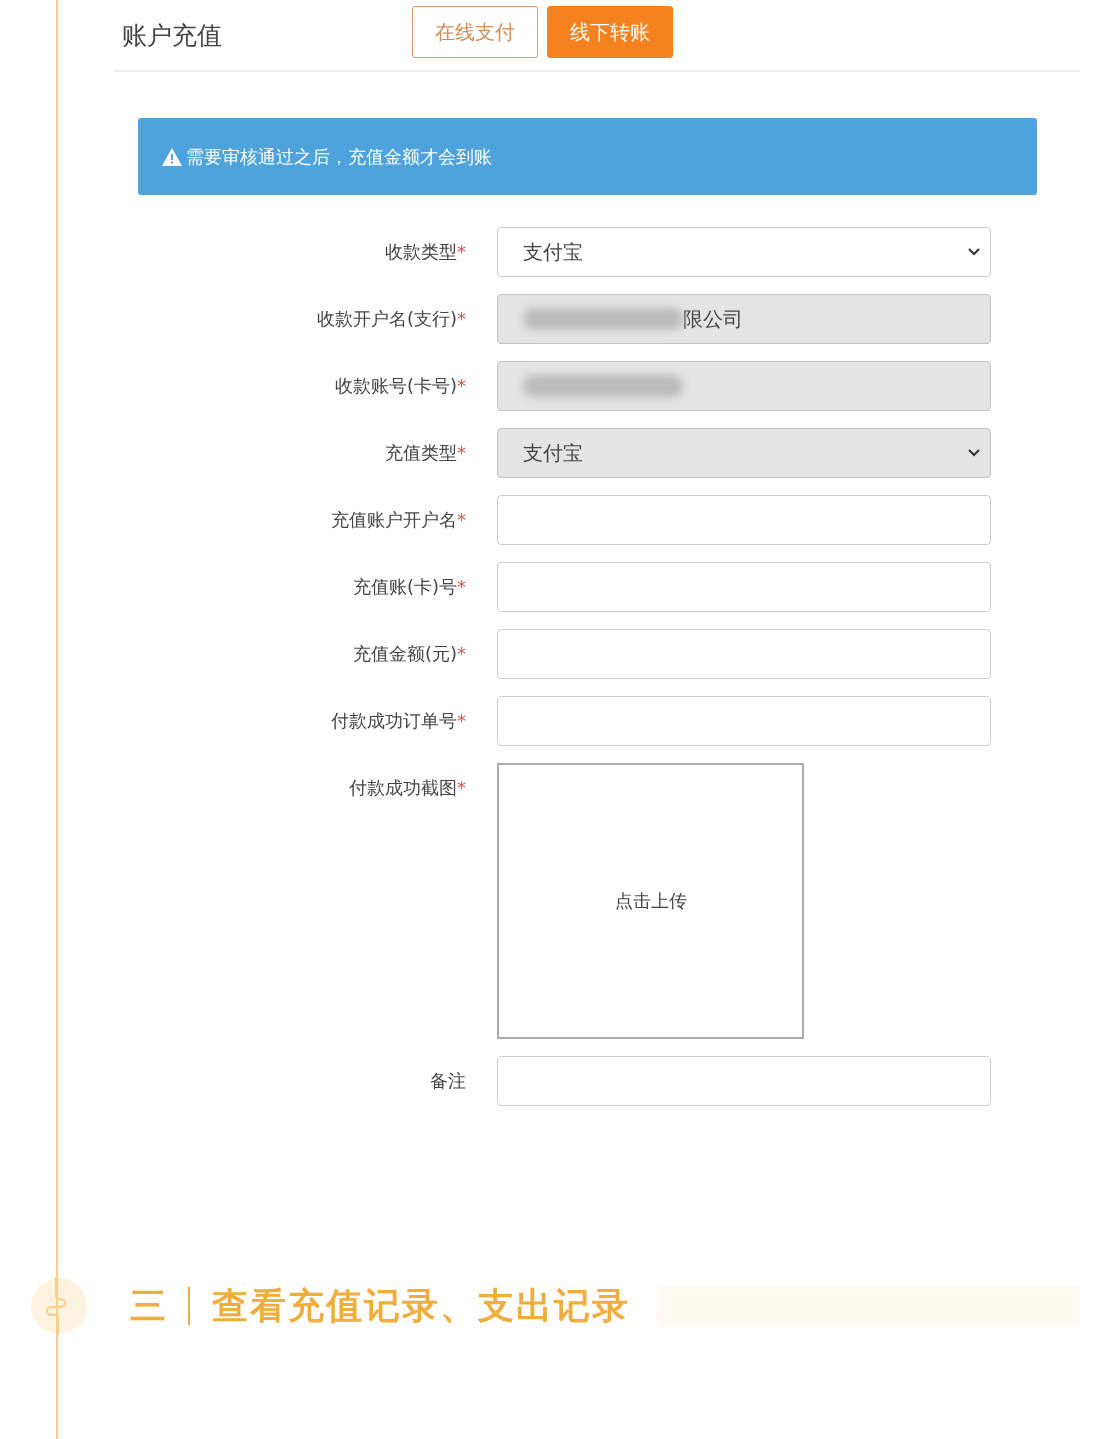 The image size is (1112, 1439). Describe the element at coordinates (744, 252) in the screenshot. I see `dropdown: 支付宝` at that location.